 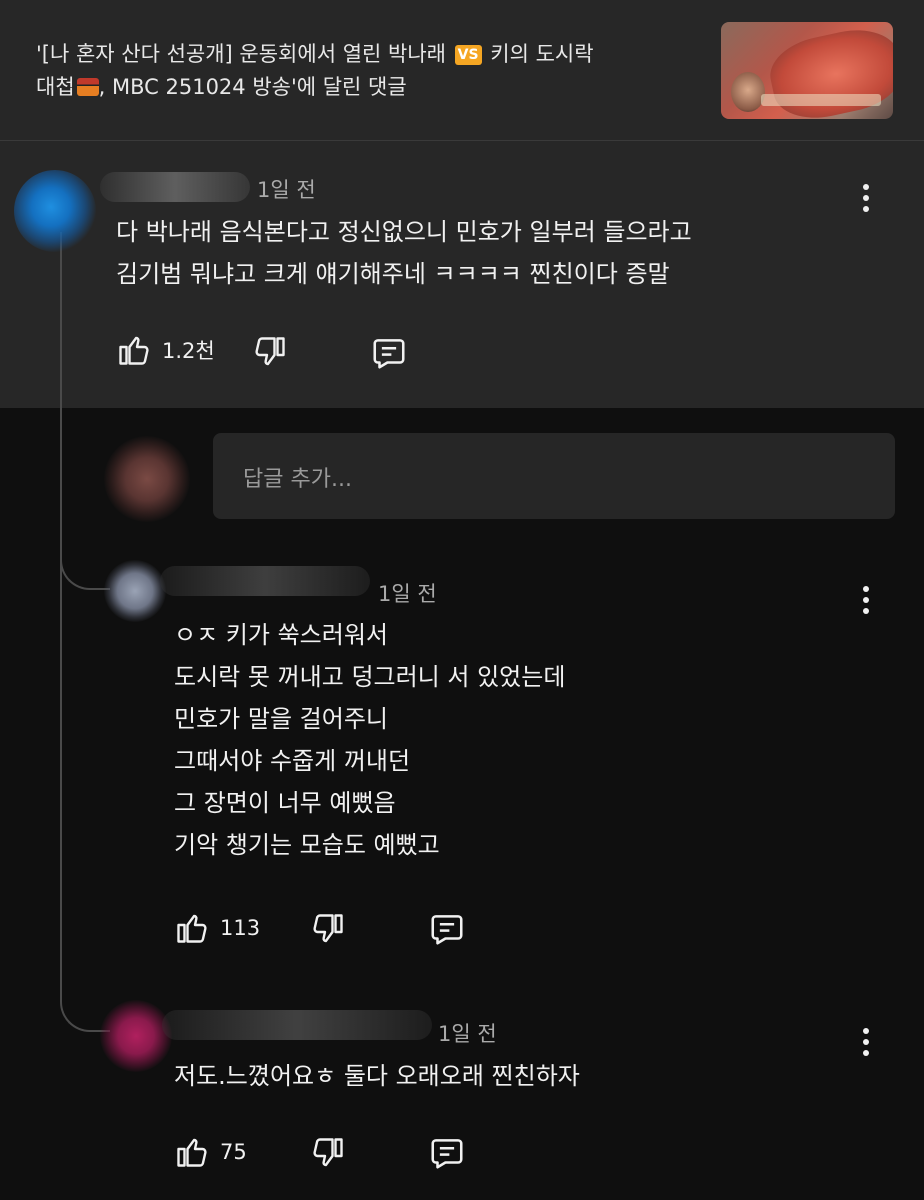 I want to click on like-button: 75, so click(x=210, y=1152).